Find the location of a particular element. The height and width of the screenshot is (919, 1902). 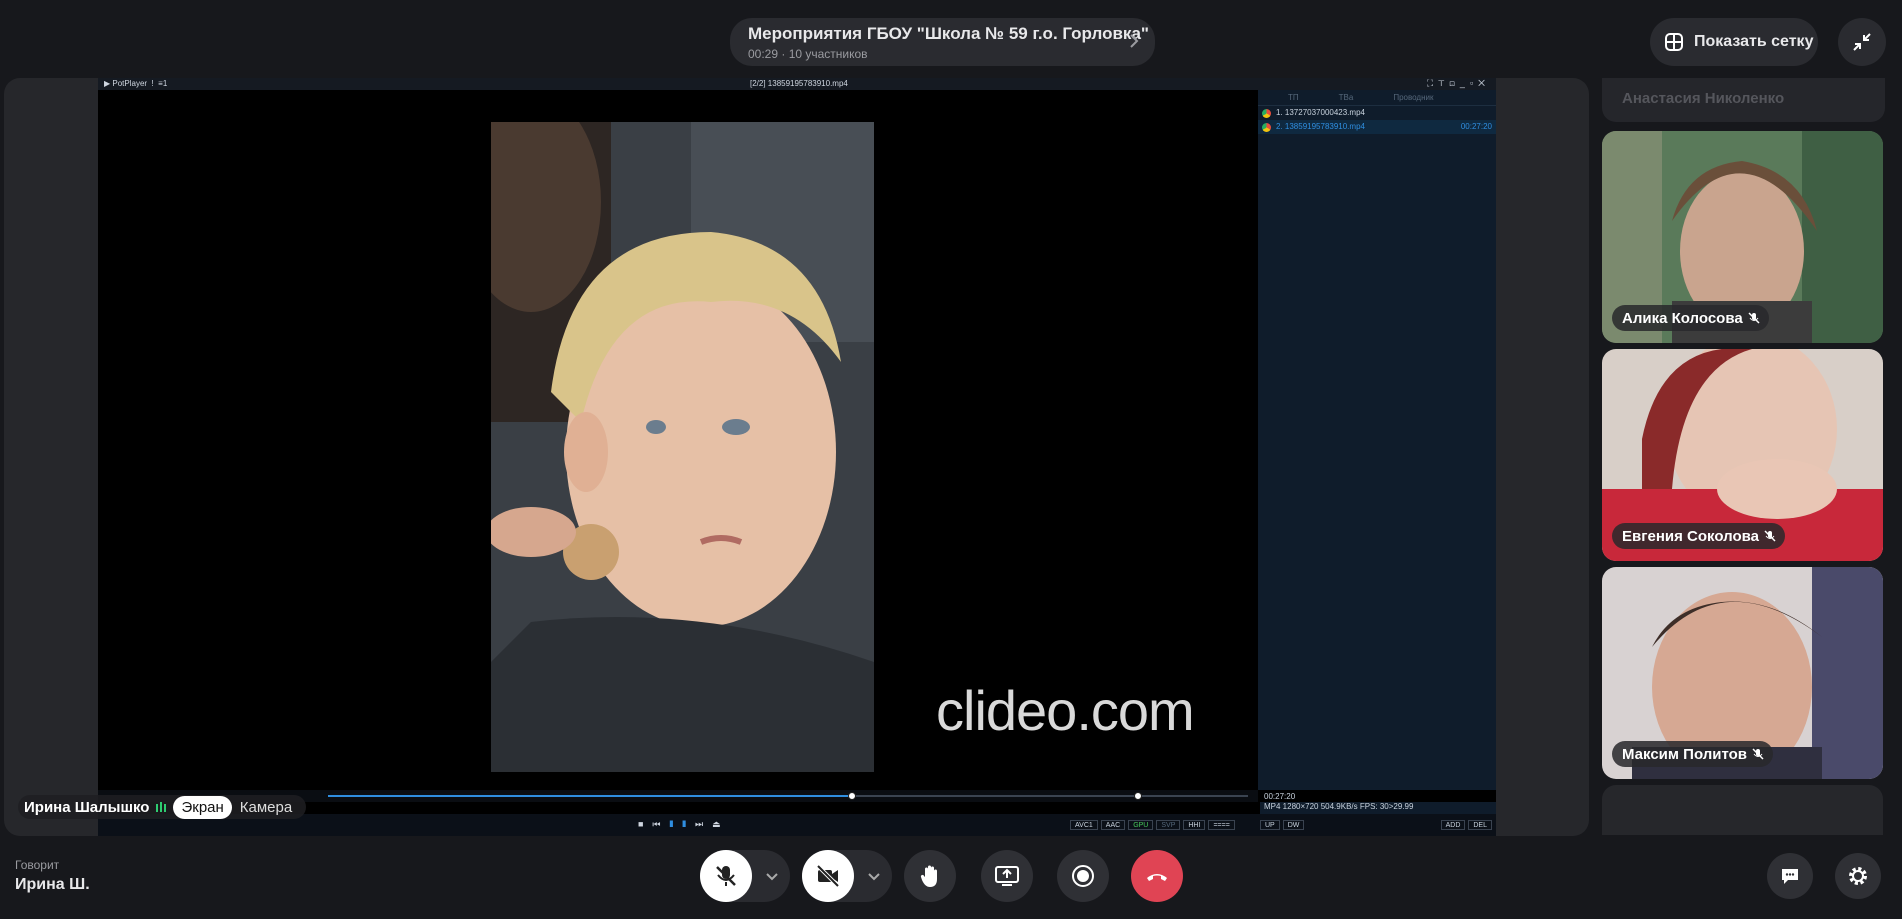

seek-bar is located at coordinates (788, 796).